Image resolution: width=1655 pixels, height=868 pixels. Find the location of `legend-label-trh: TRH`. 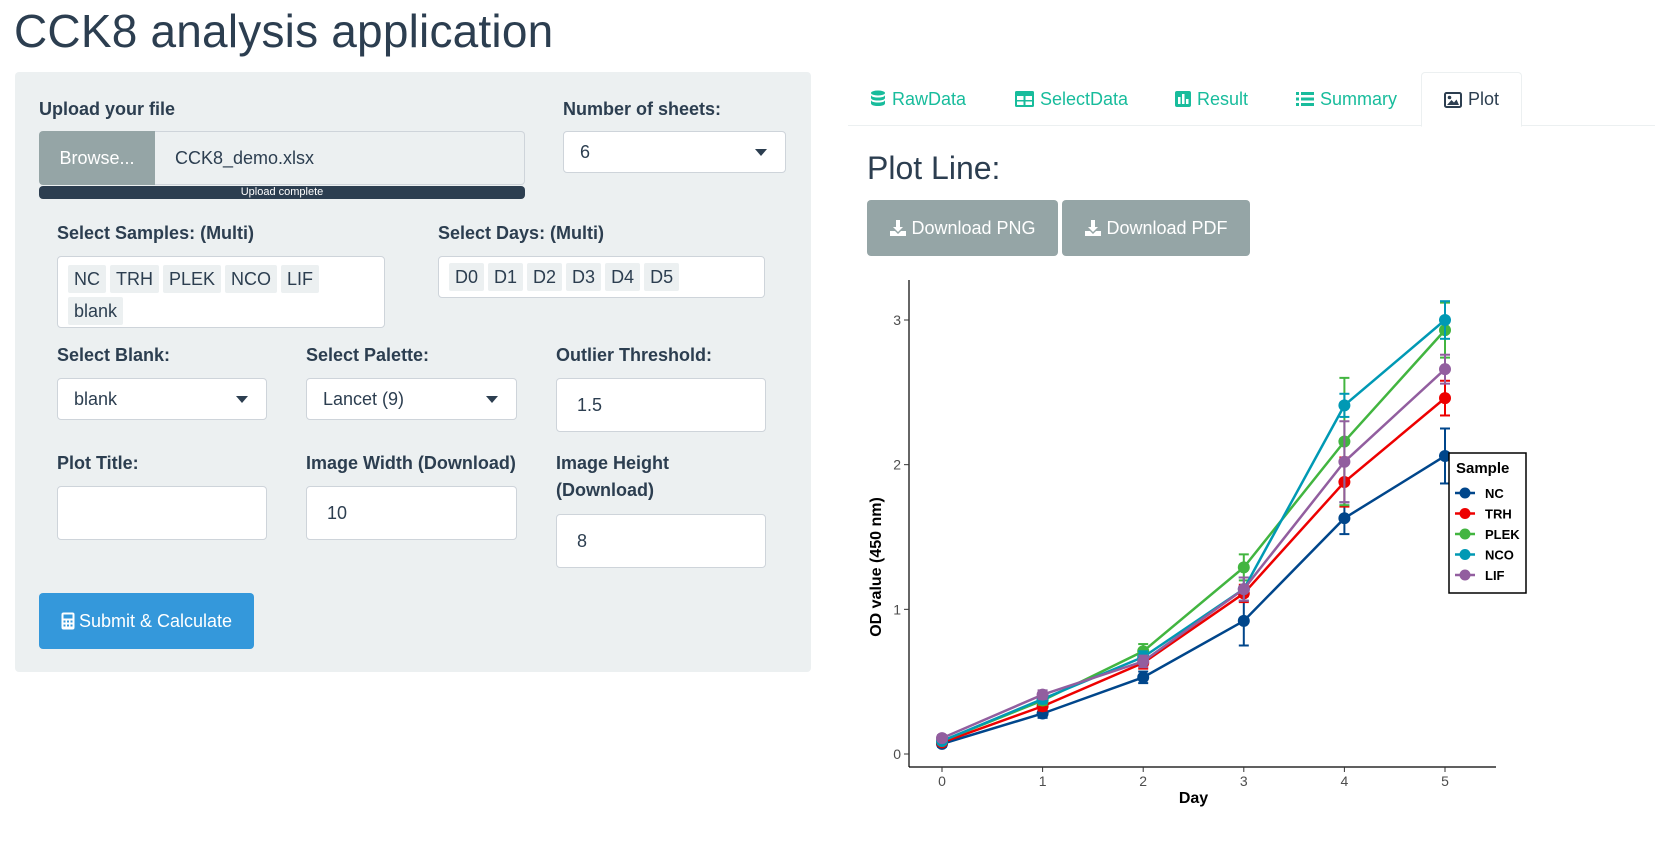

legend-label-trh: TRH is located at coordinates (1498, 514).